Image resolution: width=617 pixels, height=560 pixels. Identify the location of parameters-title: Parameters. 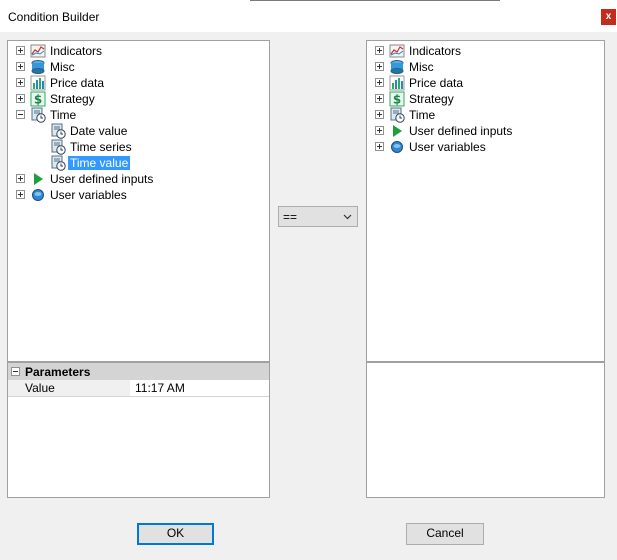
(58, 372).